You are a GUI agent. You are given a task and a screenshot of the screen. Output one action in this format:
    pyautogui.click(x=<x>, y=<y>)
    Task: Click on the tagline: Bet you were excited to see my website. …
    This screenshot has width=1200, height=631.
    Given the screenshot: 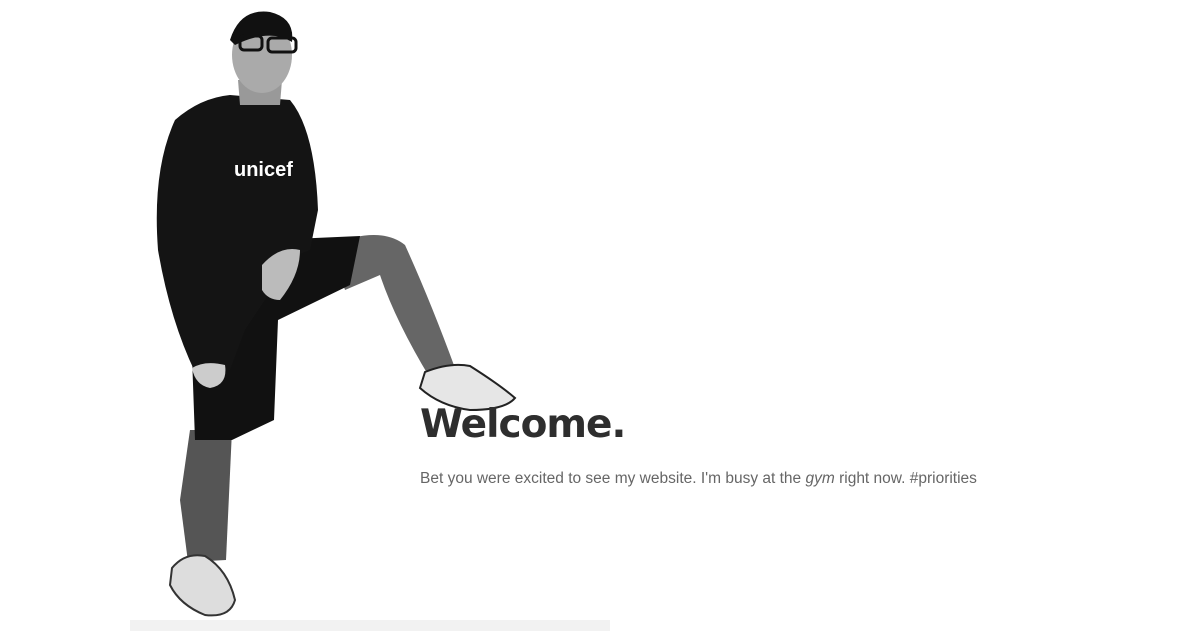 What is the action you would take?
    pyautogui.click(x=698, y=479)
    